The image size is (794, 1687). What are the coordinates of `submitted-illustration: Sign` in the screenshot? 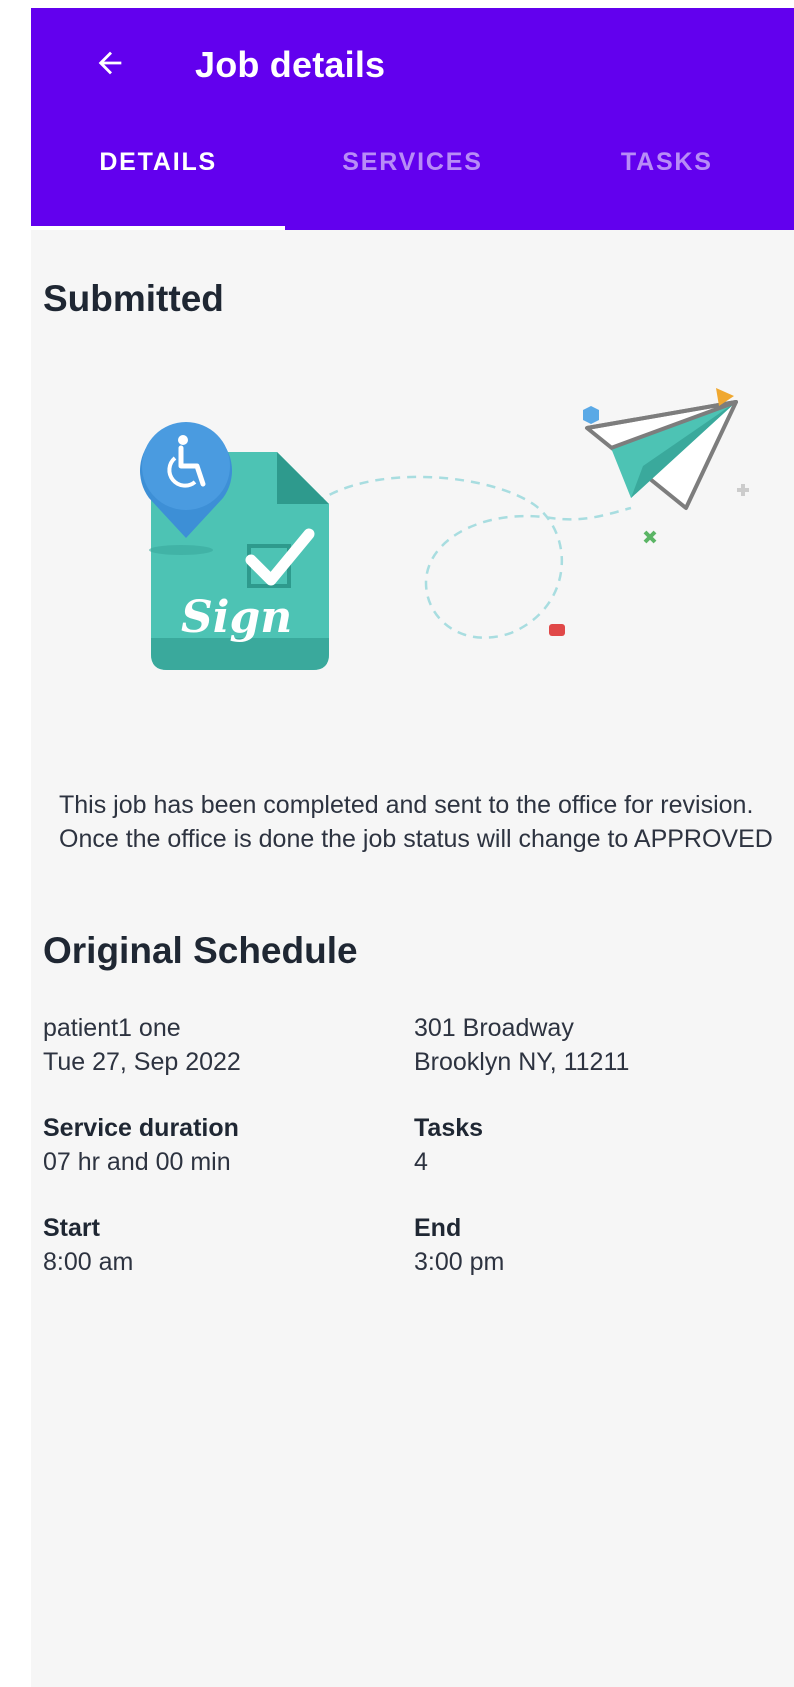 It's located at (444, 529).